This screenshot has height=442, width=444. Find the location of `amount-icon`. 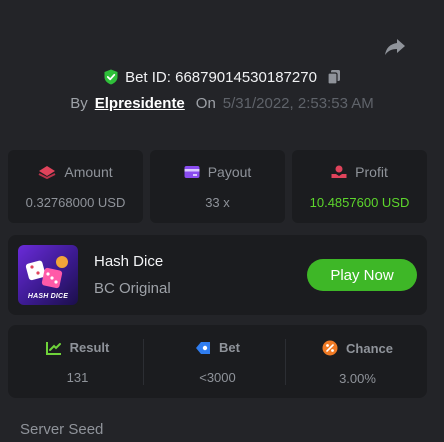

amount-icon is located at coordinates (47, 172).